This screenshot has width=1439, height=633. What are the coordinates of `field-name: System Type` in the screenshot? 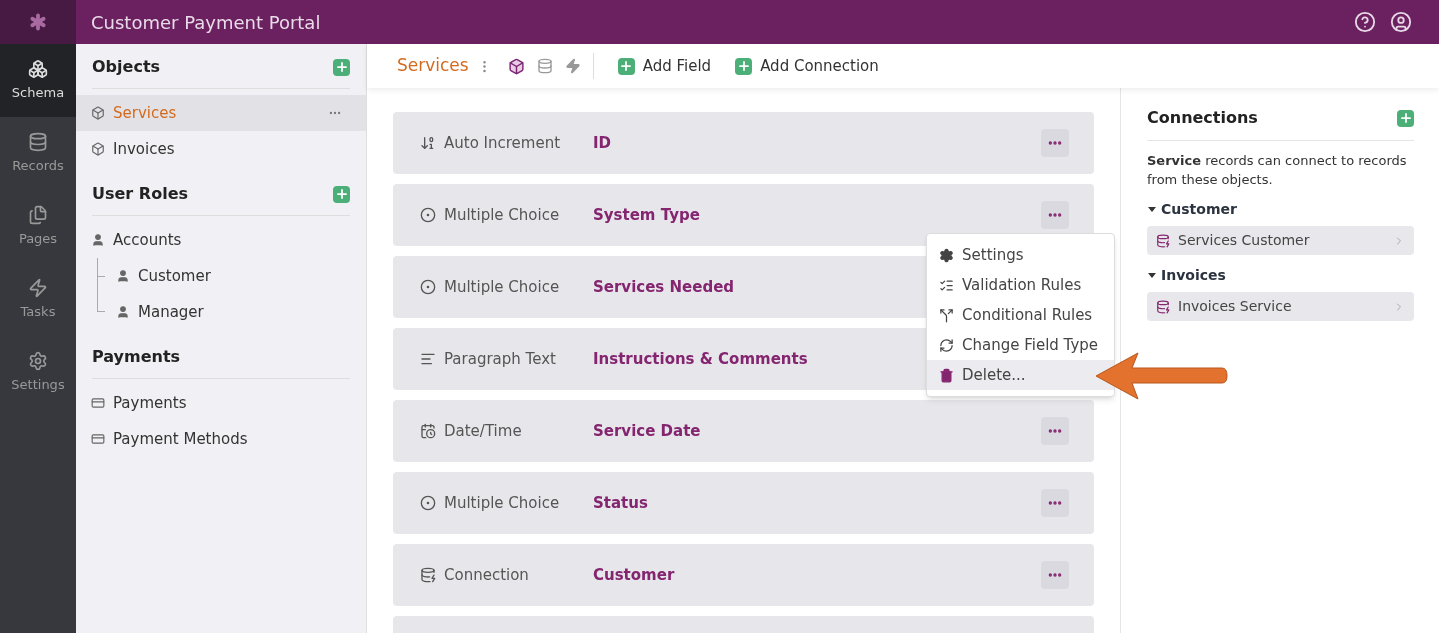 It's located at (646, 215).